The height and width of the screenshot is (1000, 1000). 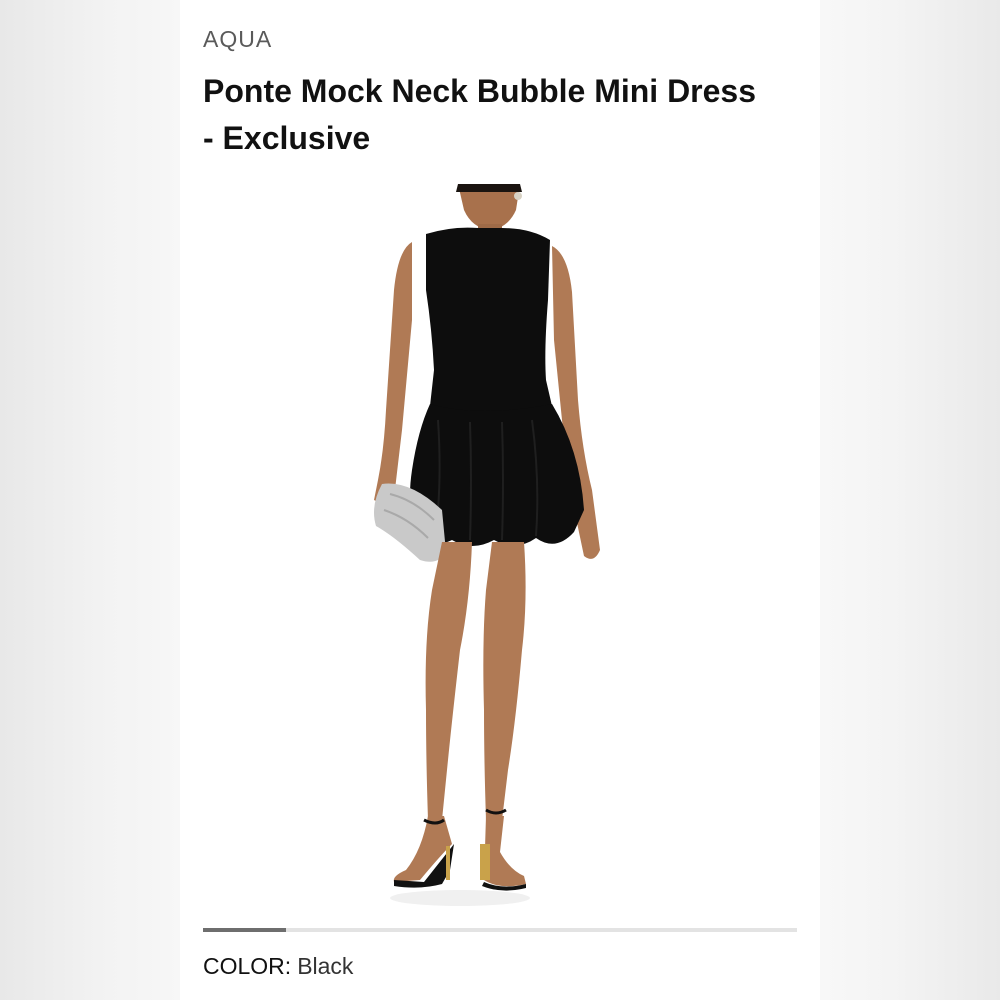 I want to click on model-legs, so click(x=475, y=681).